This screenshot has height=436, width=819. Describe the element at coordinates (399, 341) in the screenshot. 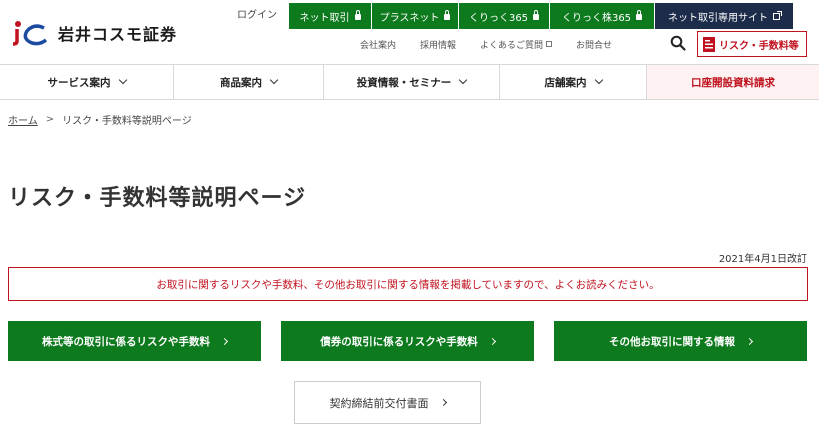

I see `bond-risk-label: 債券の取引に係るリスクや手数料` at that location.